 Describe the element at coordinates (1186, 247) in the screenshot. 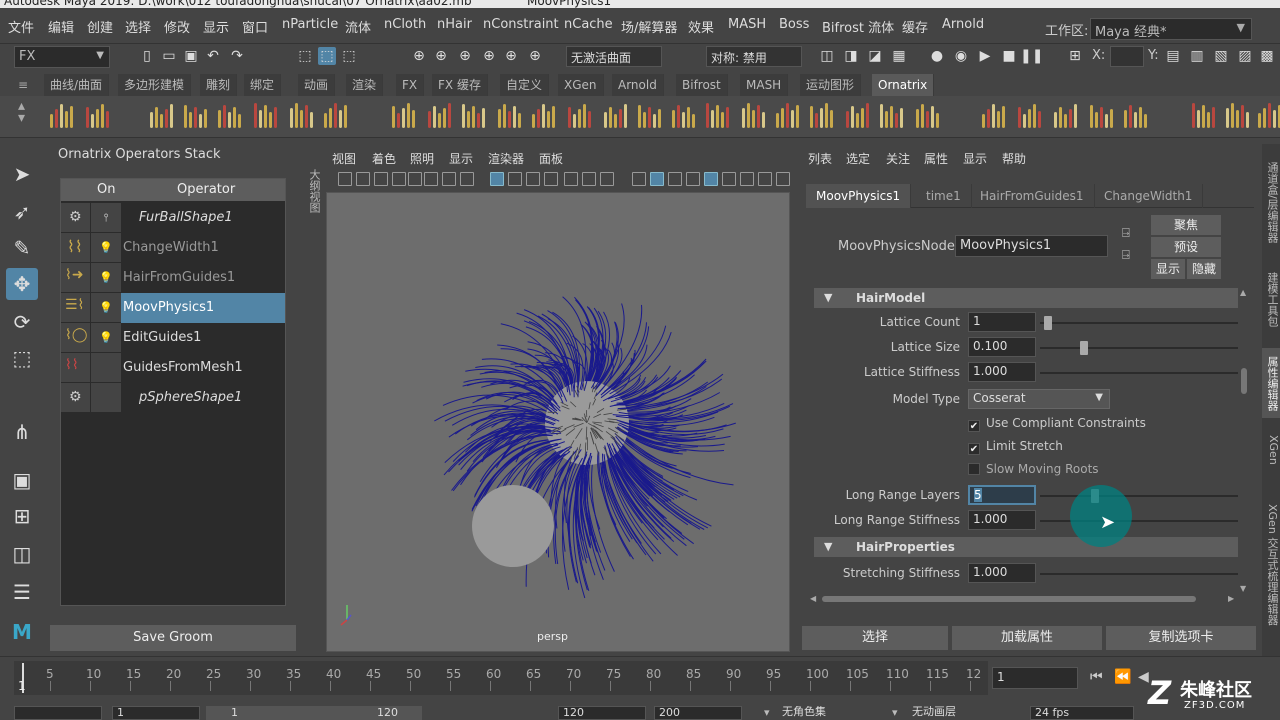

I see `presets-button: 预设` at that location.